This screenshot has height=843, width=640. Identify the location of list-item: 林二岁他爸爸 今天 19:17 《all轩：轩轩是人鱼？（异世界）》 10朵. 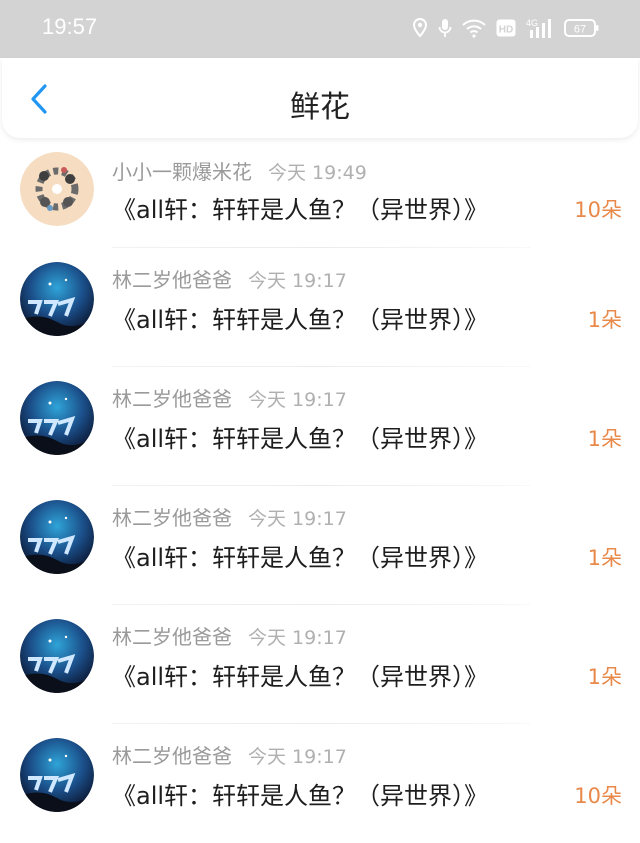
(320, 783).